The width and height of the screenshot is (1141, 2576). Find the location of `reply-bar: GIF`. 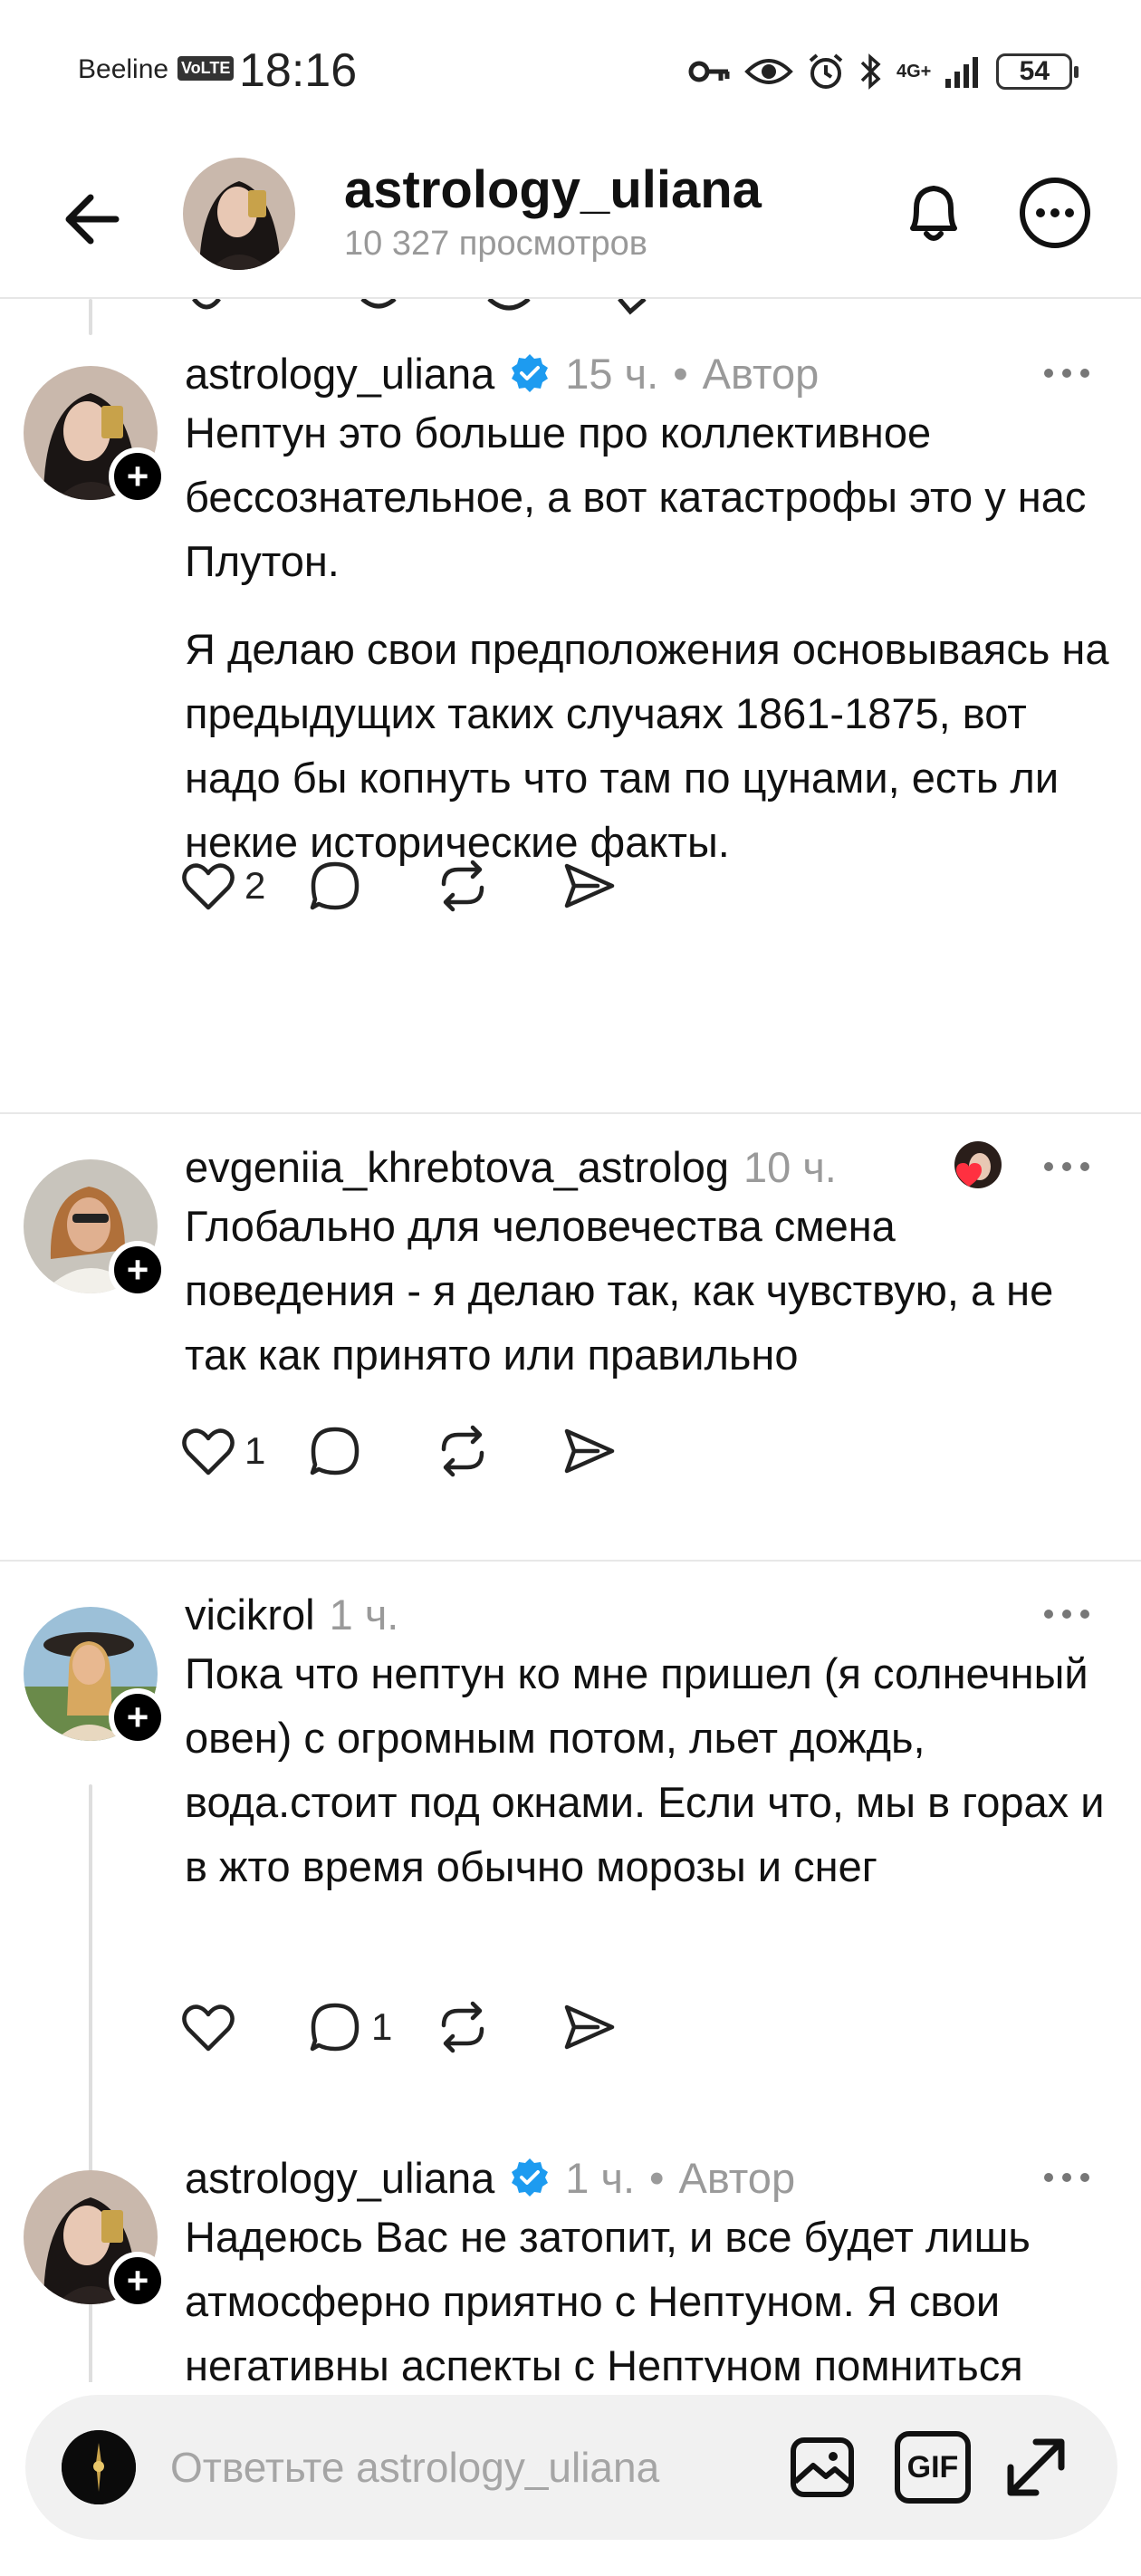

reply-bar: GIF is located at coordinates (571, 2467).